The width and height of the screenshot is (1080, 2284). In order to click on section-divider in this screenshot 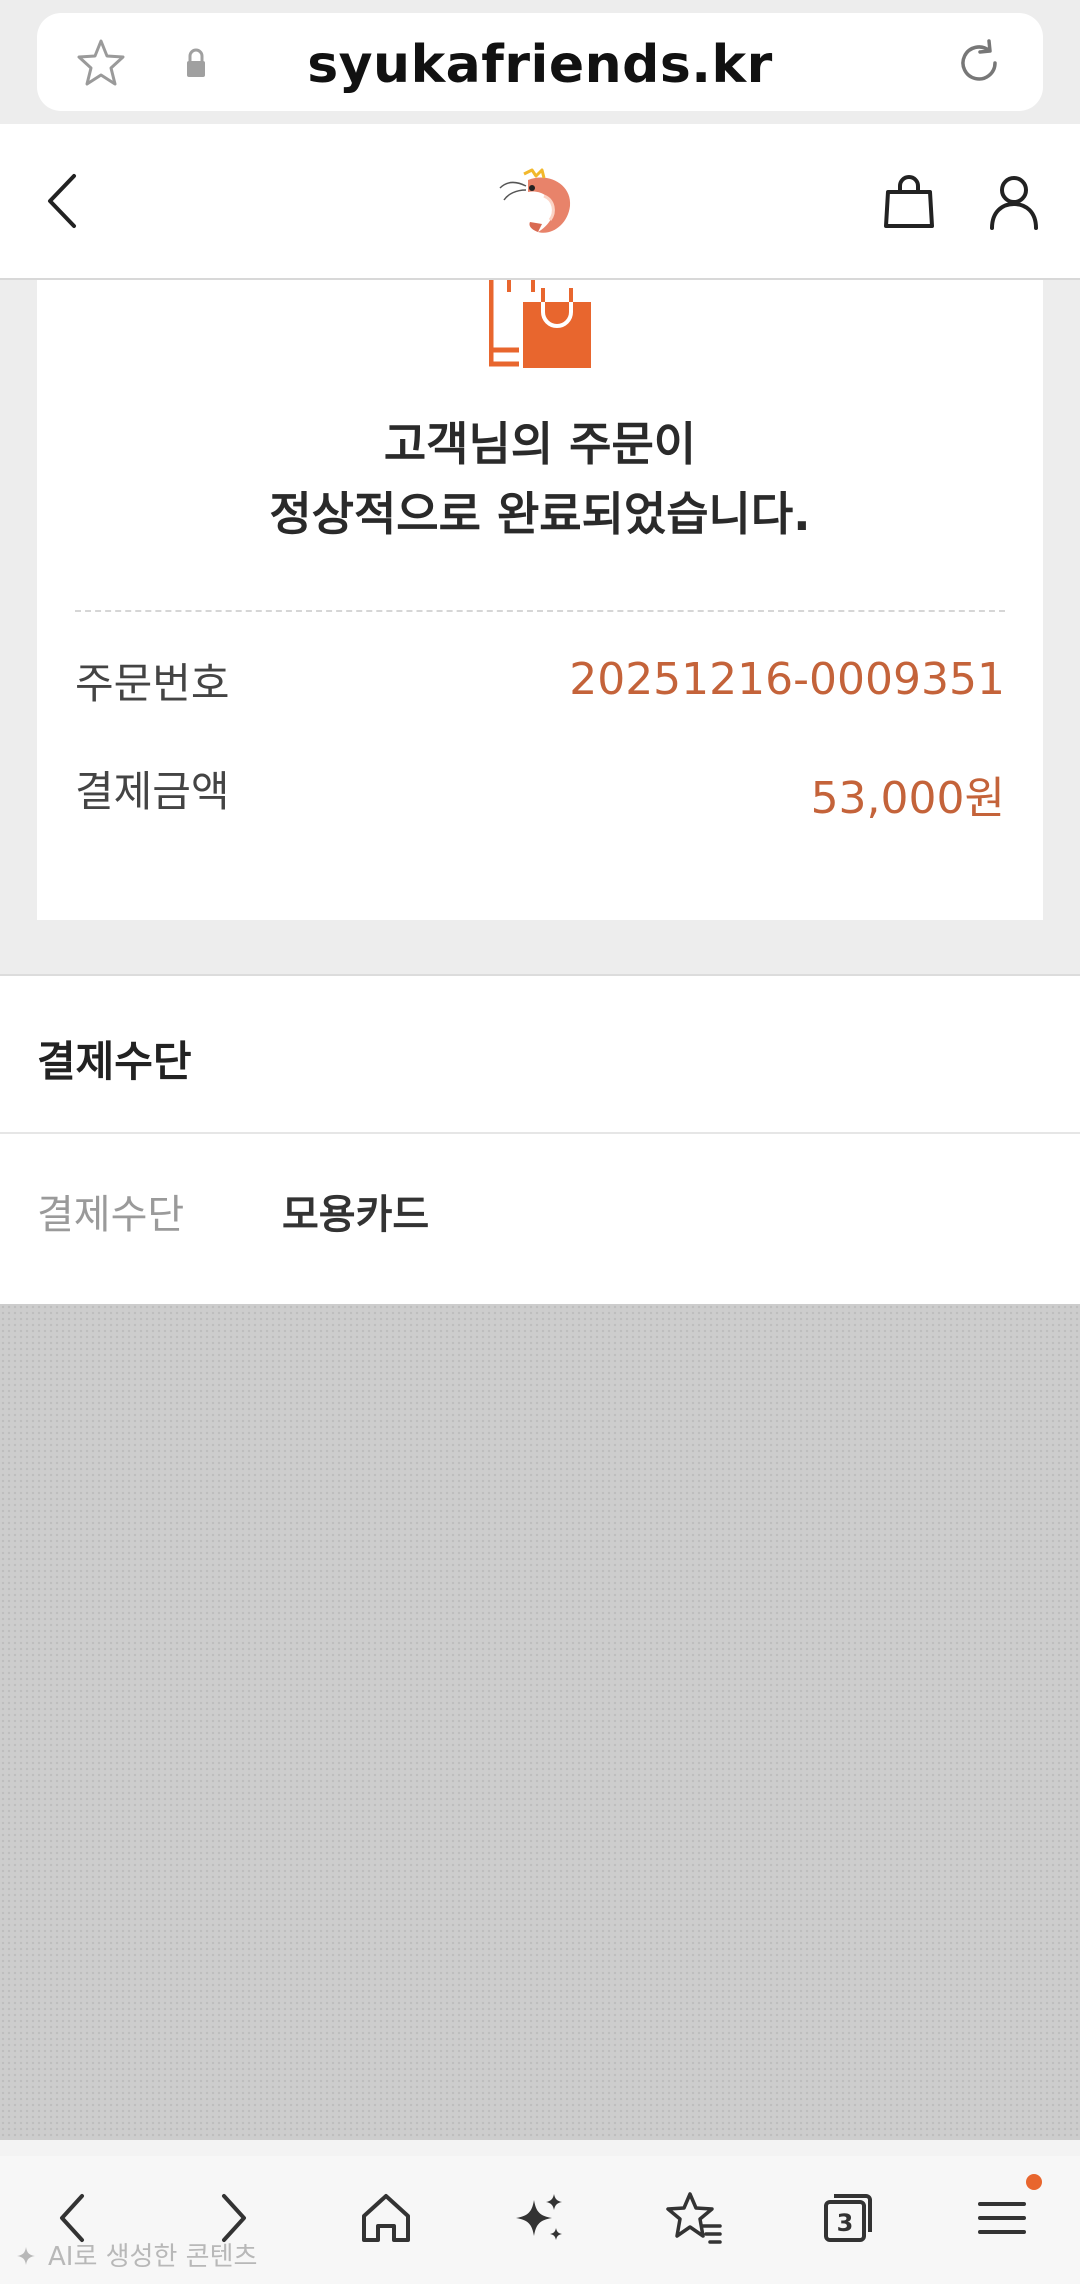, I will do `click(540, 1133)`.